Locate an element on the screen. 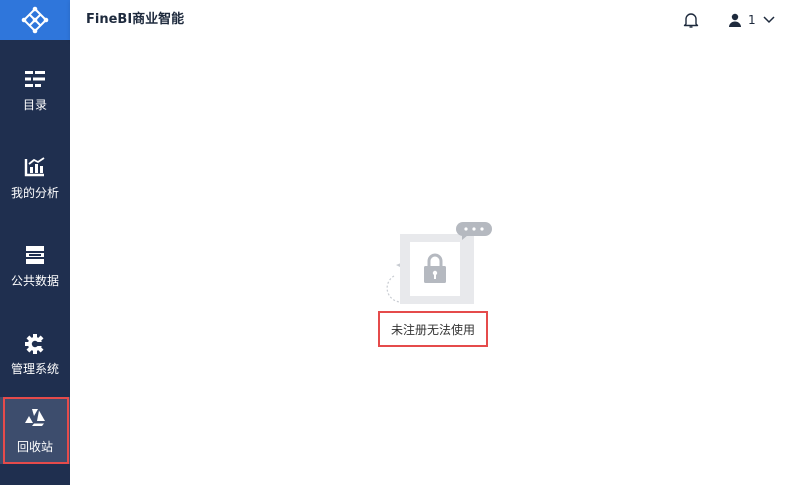  sidebar: 目录 我的分析 公共数据 管理系统 回收站 is located at coordinates (35, 242).